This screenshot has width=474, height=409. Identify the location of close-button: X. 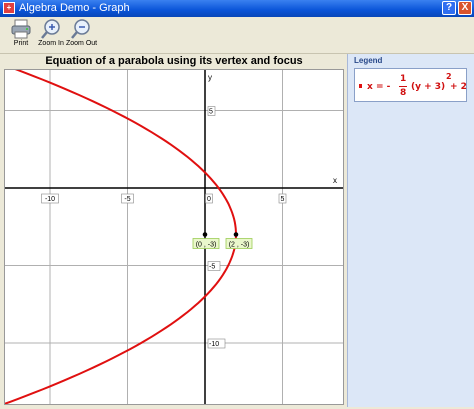
(465, 8).